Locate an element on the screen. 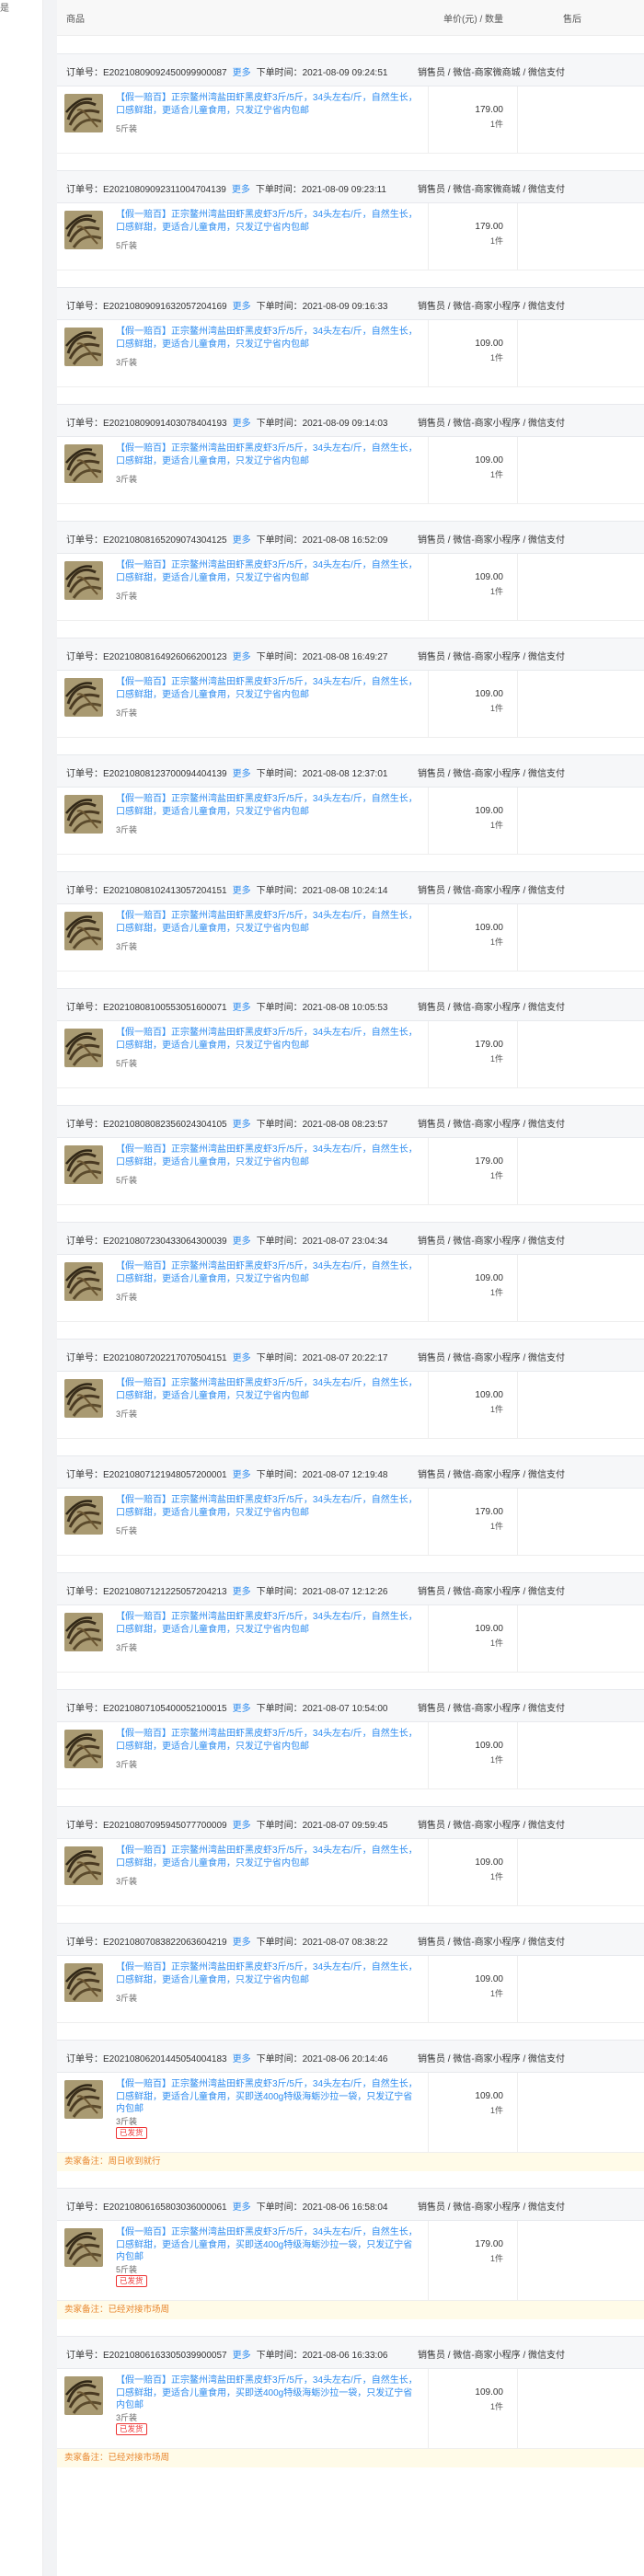 The width and height of the screenshot is (644, 2576). order-number: E20210808082356024304105 is located at coordinates (165, 1125).